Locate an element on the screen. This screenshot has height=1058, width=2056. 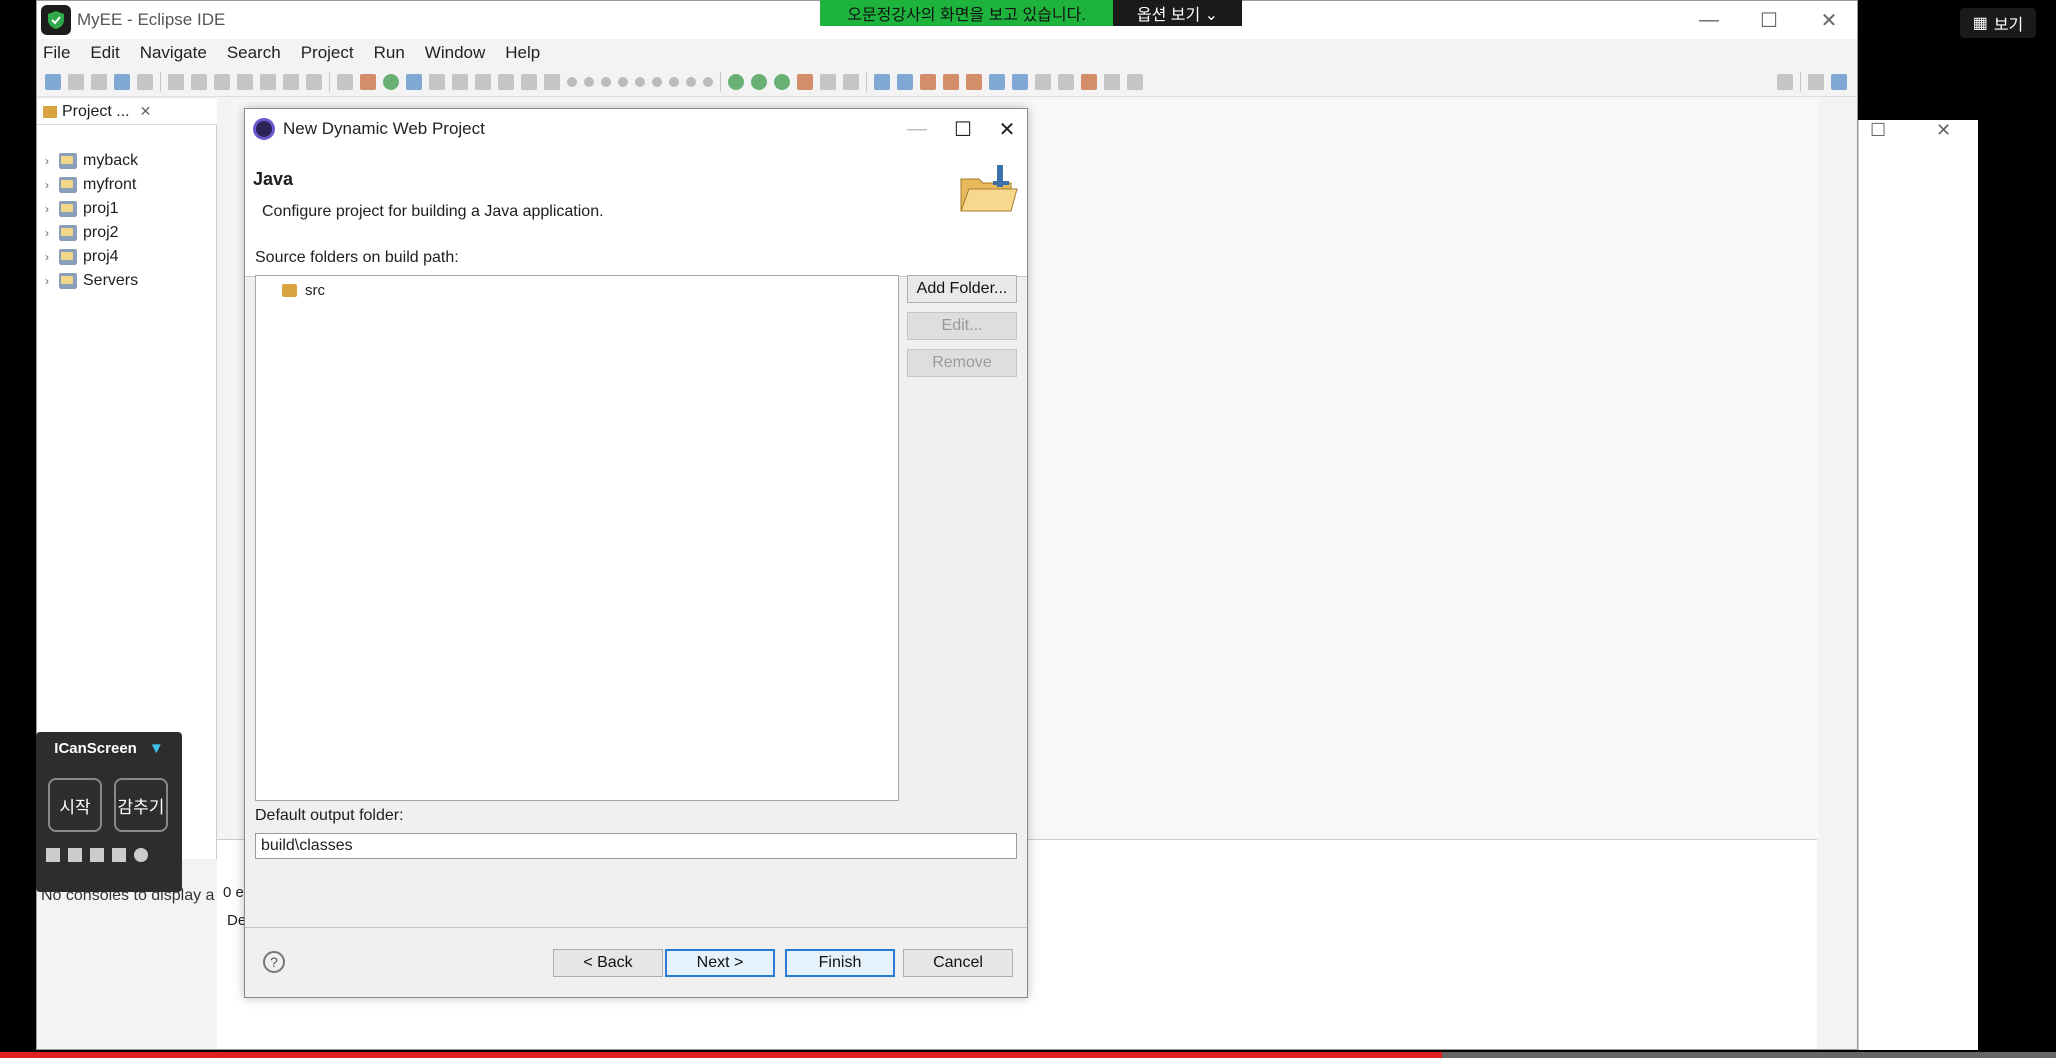
remove-button: Remove is located at coordinates (962, 363).